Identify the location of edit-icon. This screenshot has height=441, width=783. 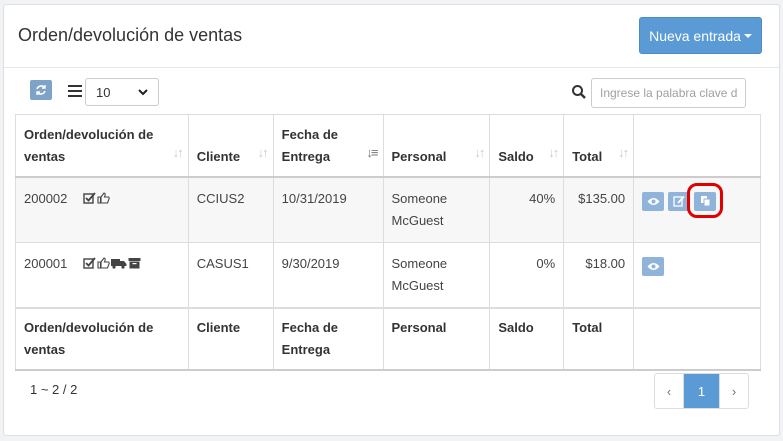
(679, 201).